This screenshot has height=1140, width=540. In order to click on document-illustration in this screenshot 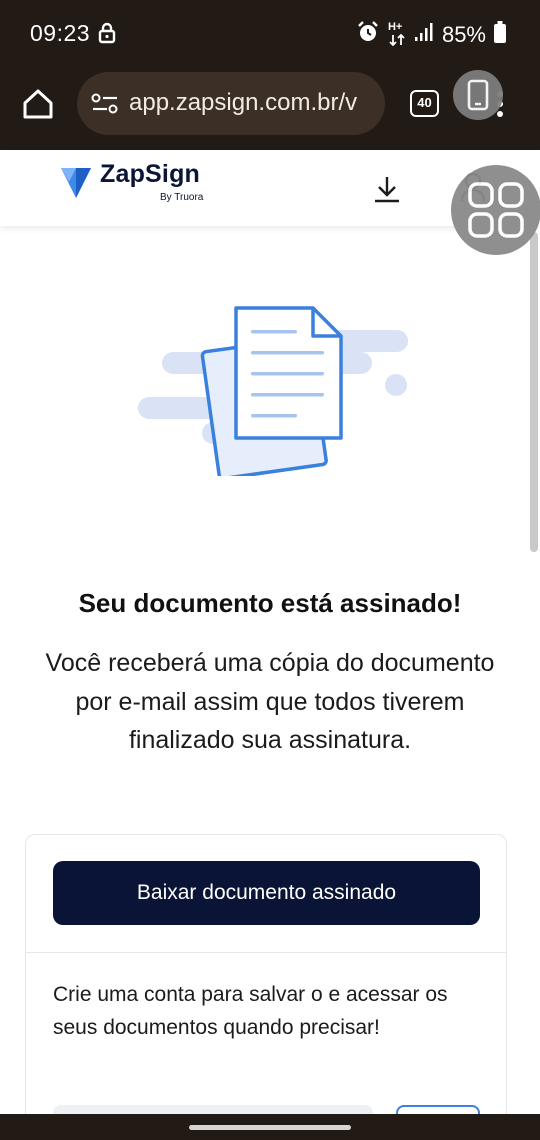, I will do `click(275, 388)`.